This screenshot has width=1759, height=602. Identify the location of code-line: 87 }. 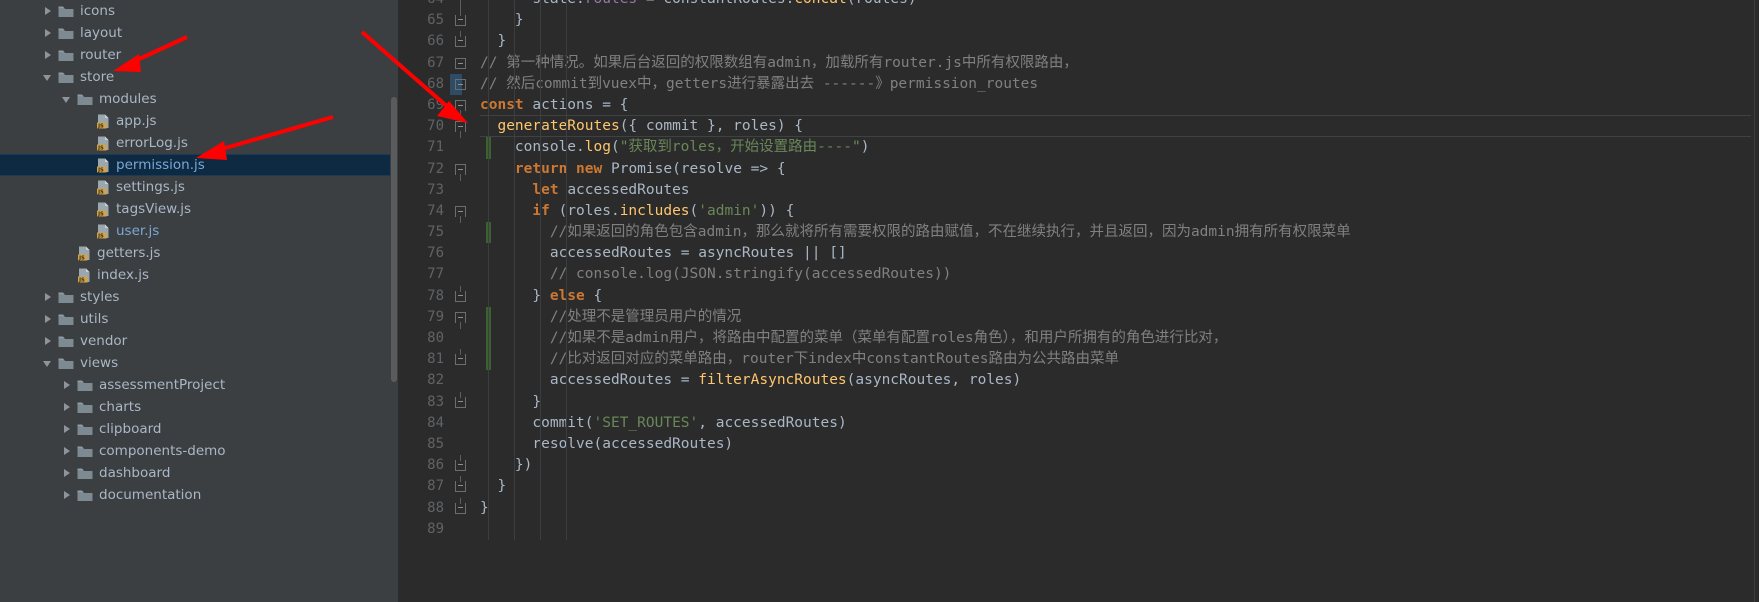
(1078, 487).